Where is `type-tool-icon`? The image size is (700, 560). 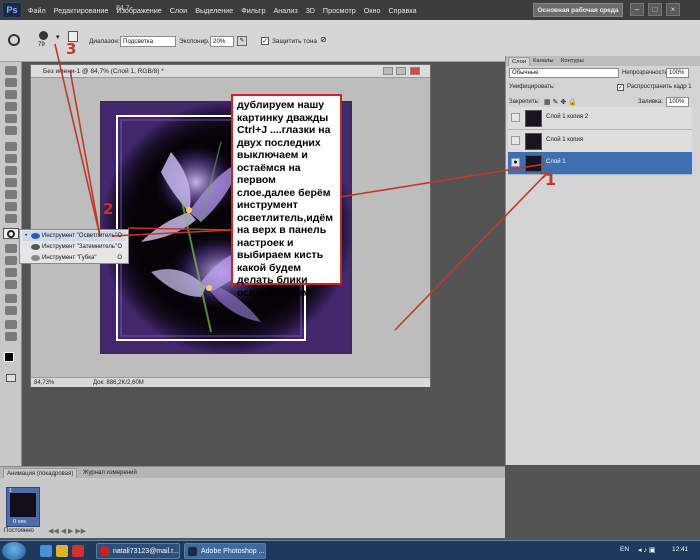
type-tool-icon is located at coordinates (11, 260).